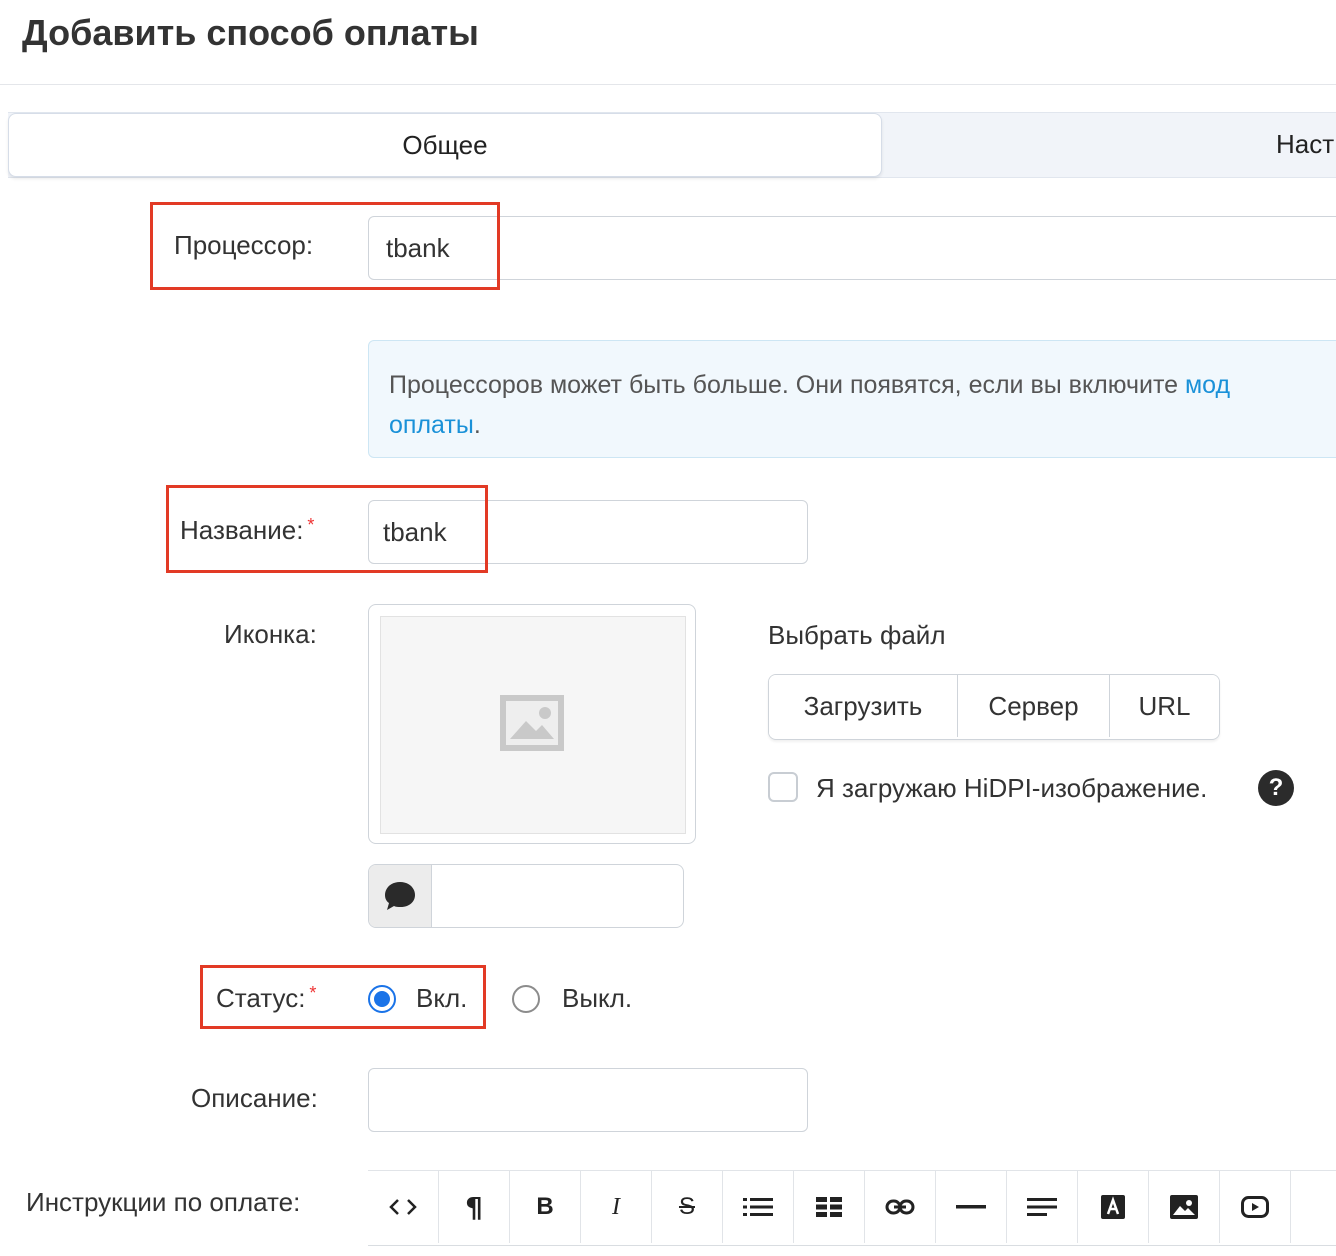 The image size is (1336, 1256). I want to click on tab-general: Общее, so click(445, 145).